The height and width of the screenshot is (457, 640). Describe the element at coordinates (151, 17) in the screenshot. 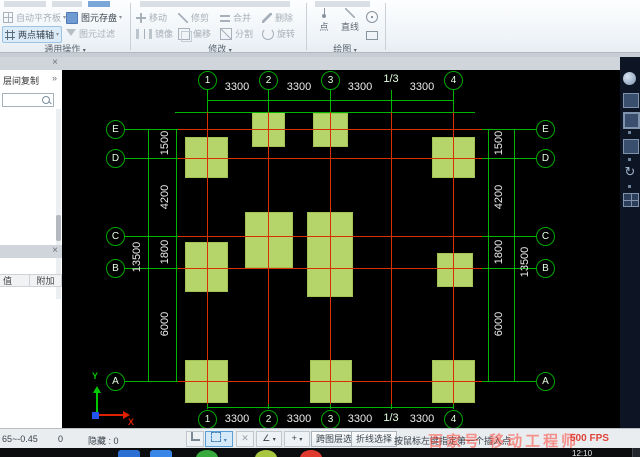

I see `move-button: 移动` at that location.